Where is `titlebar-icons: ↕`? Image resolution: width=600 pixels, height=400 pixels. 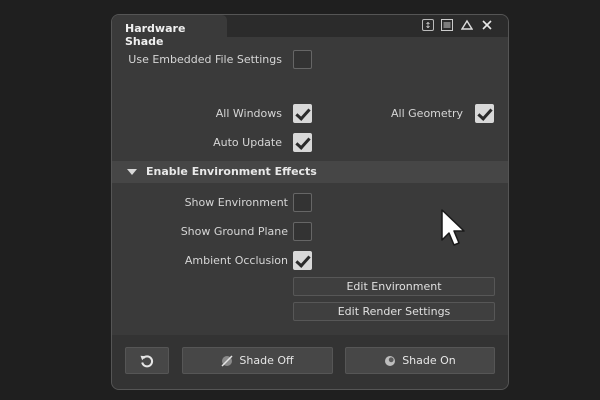
titlebar-icons: ↕ is located at coordinates (458, 25).